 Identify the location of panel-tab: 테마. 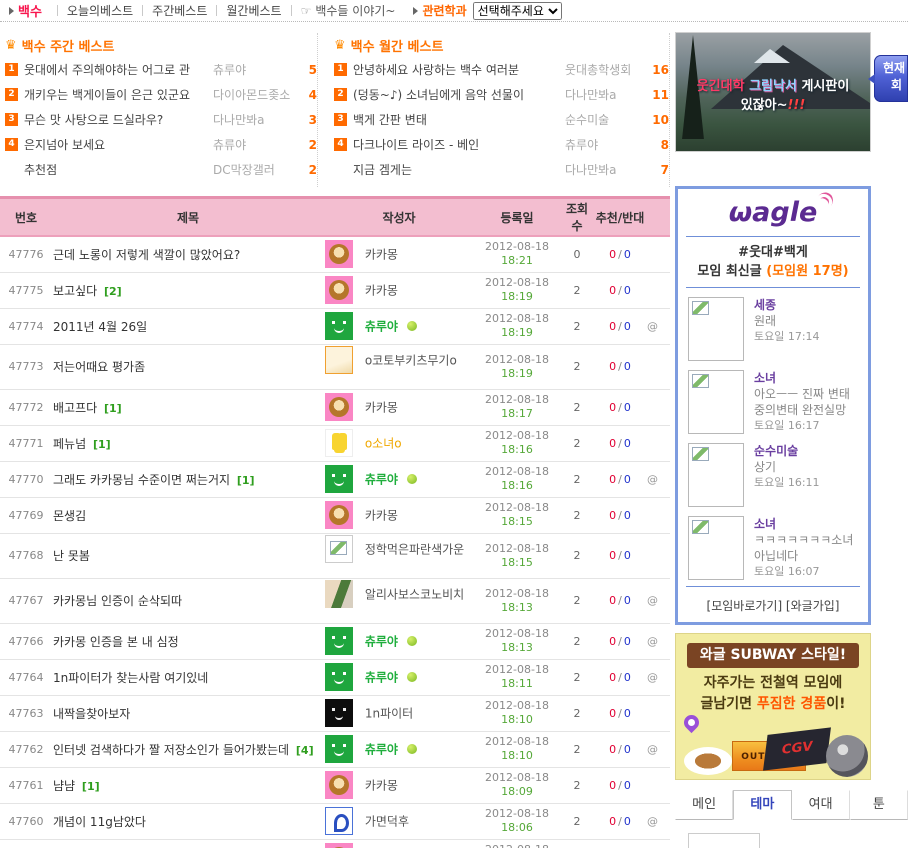
(762, 805).